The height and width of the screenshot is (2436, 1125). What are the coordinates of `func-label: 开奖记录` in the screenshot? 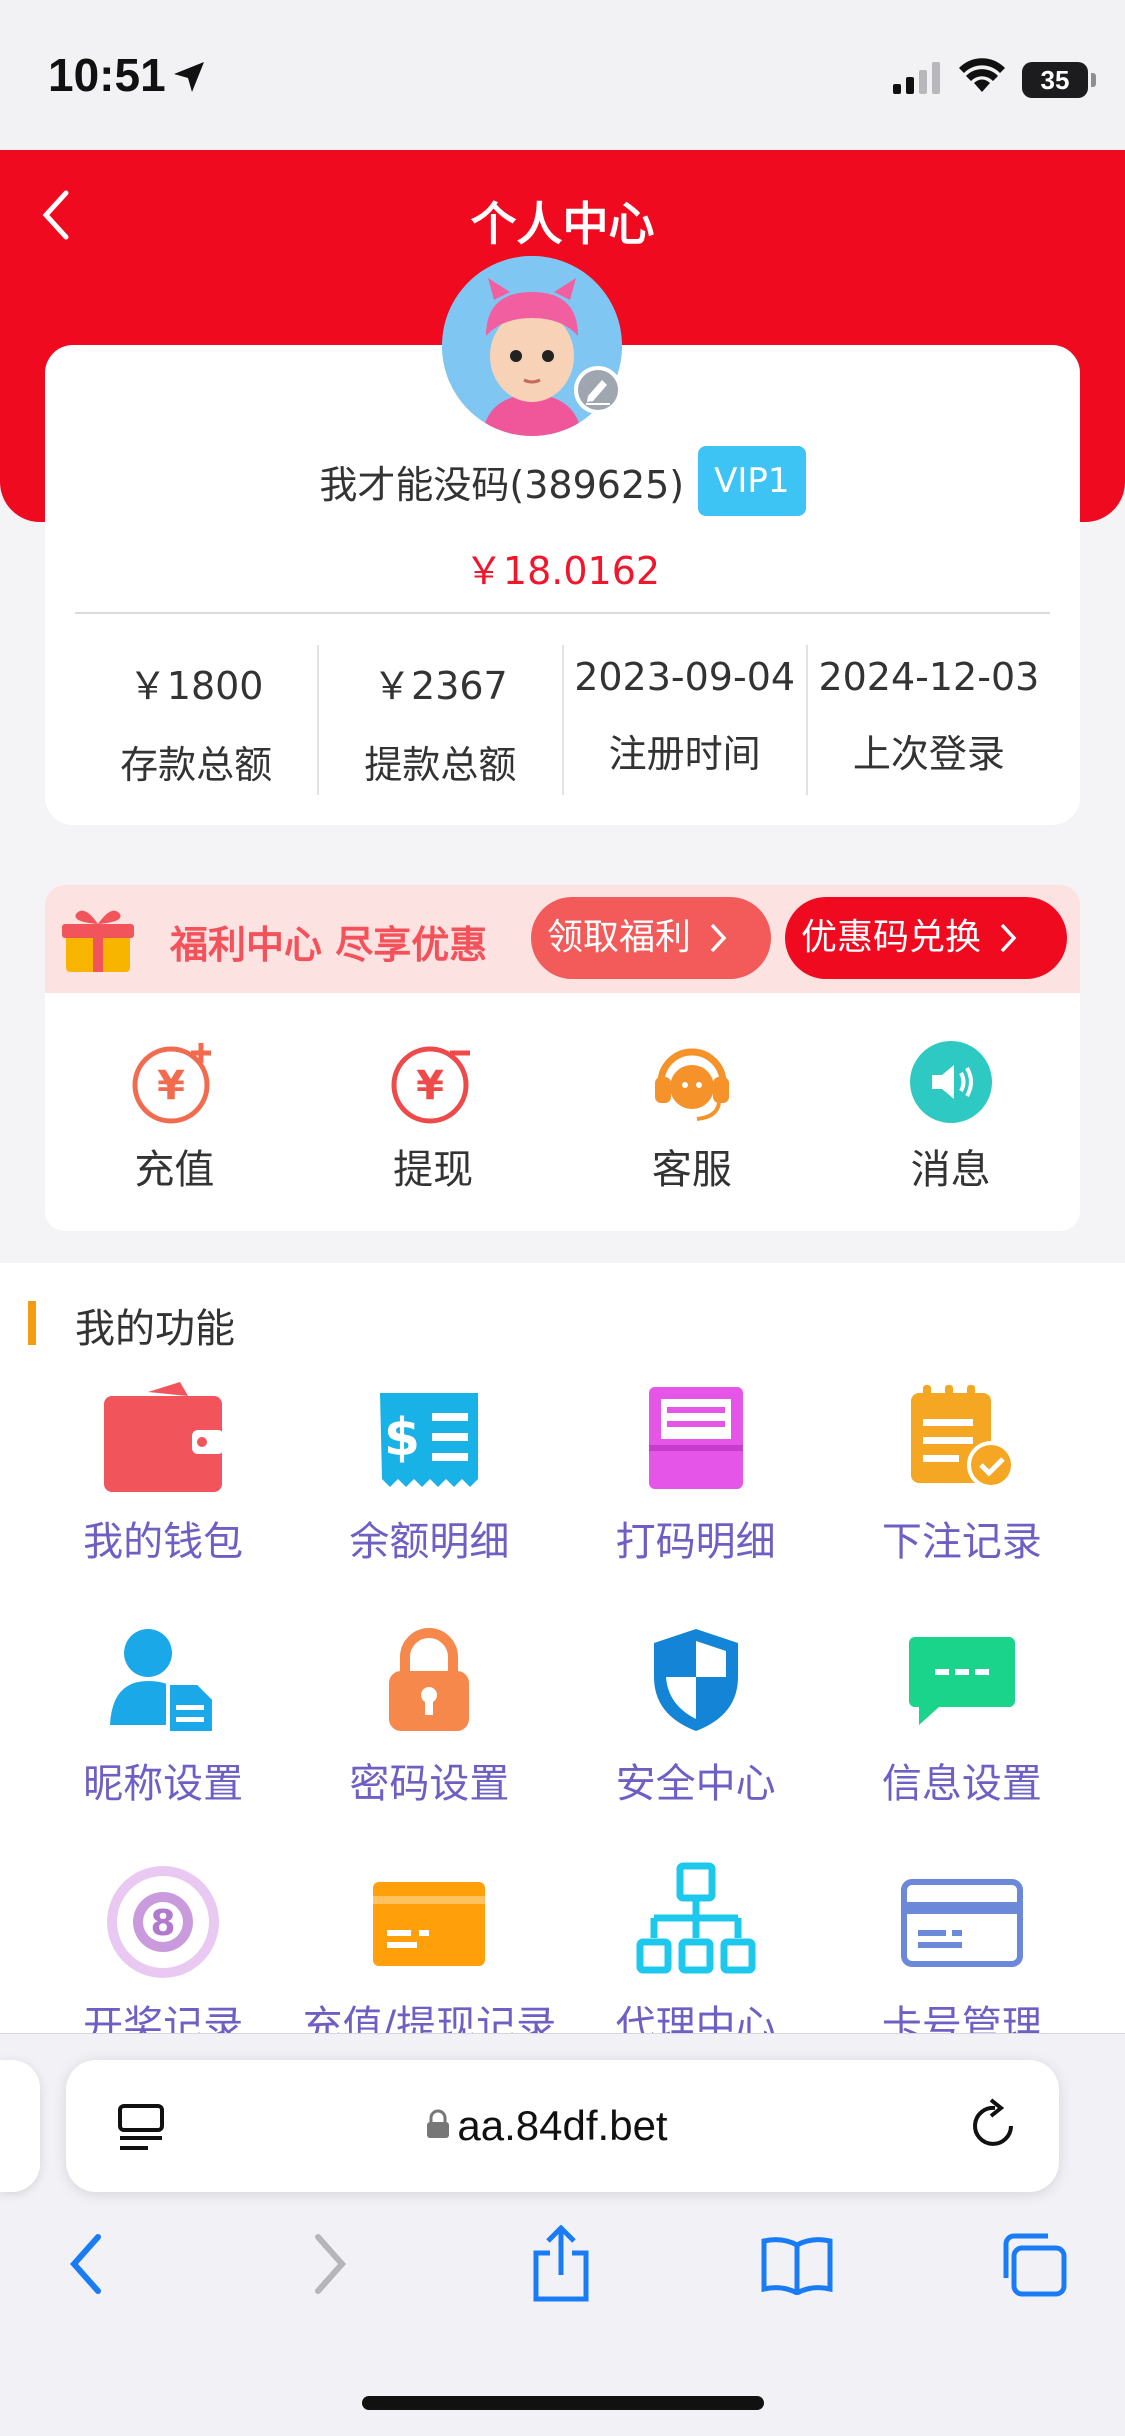 It's located at (163, 2018).